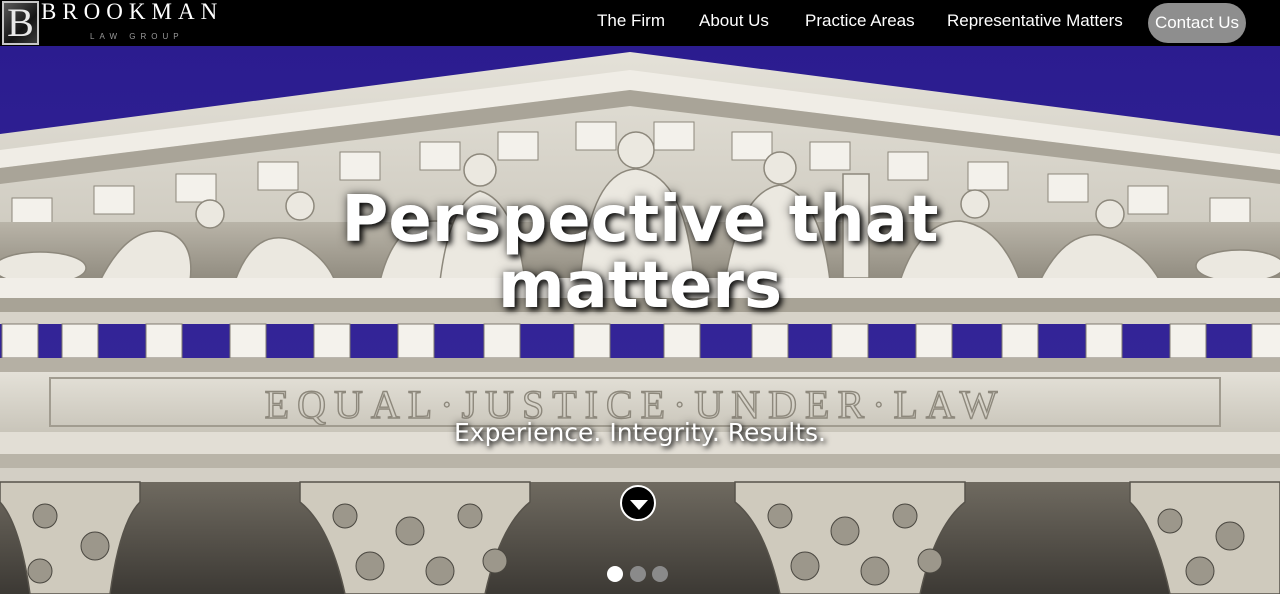  What do you see at coordinates (20, 23) in the screenshot?
I see `logo-monogram: B` at bounding box center [20, 23].